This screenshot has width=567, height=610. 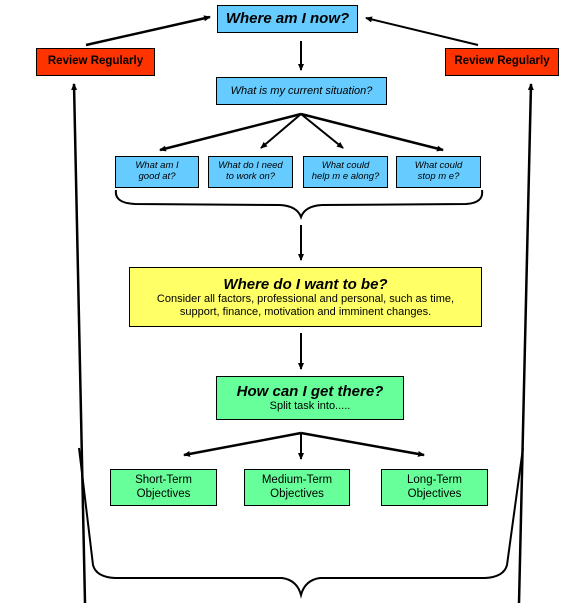 I want to click on review-regularly-left-label: Review Regularly, so click(x=95, y=61).